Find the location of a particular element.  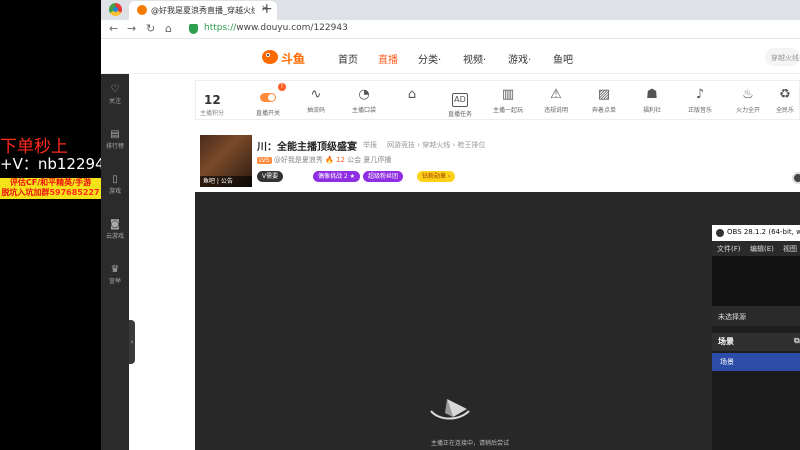

obs-title: OBS 28.1.2 (64-bit, w is located at coordinates (763, 232).